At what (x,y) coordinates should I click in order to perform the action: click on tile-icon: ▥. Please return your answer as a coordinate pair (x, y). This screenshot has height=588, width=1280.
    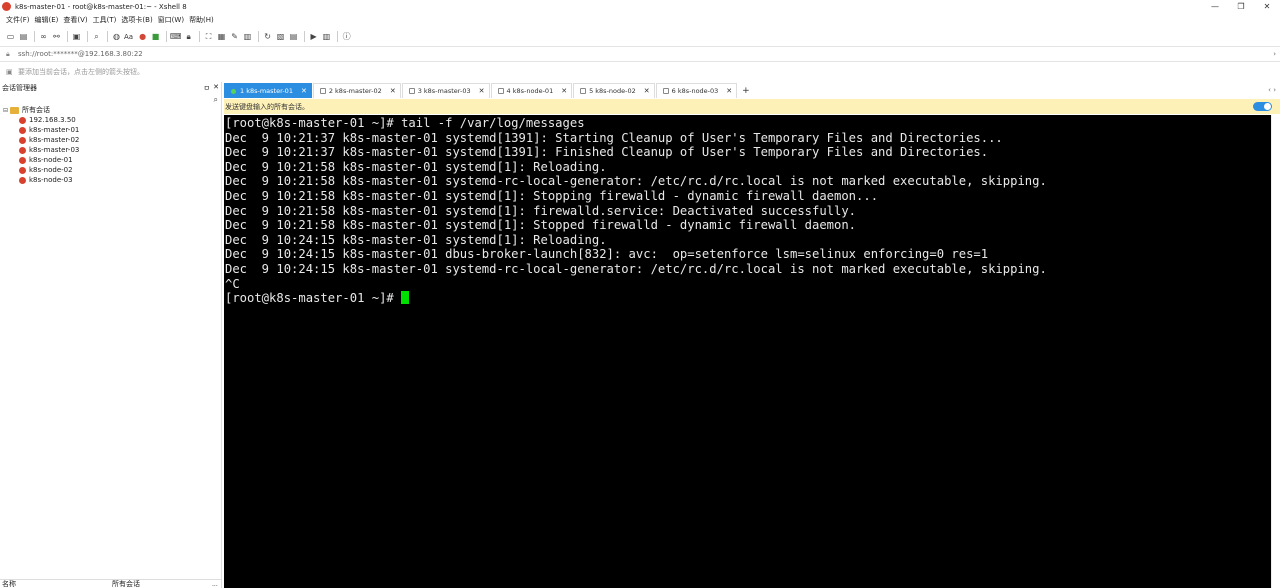
    Looking at the image, I should click on (326, 36).